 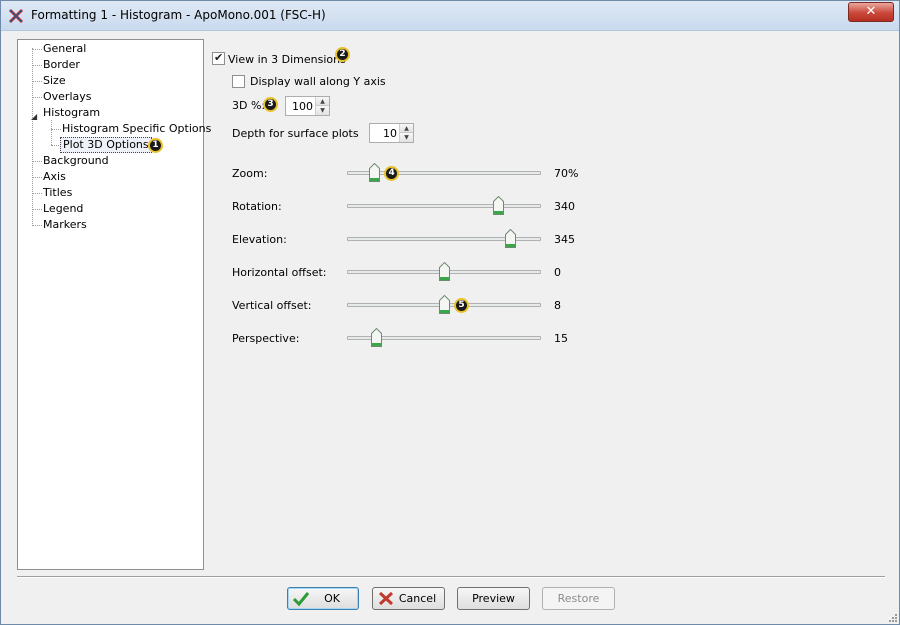 I want to click on tree-item-axis: Axis, so click(x=54, y=177).